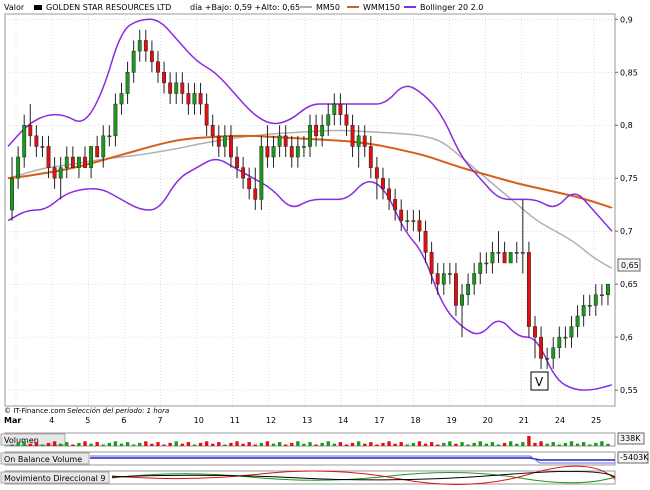  Describe the element at coordinates (596, 420) in the screenshot. I see `x-tick-label: 25` at that location.